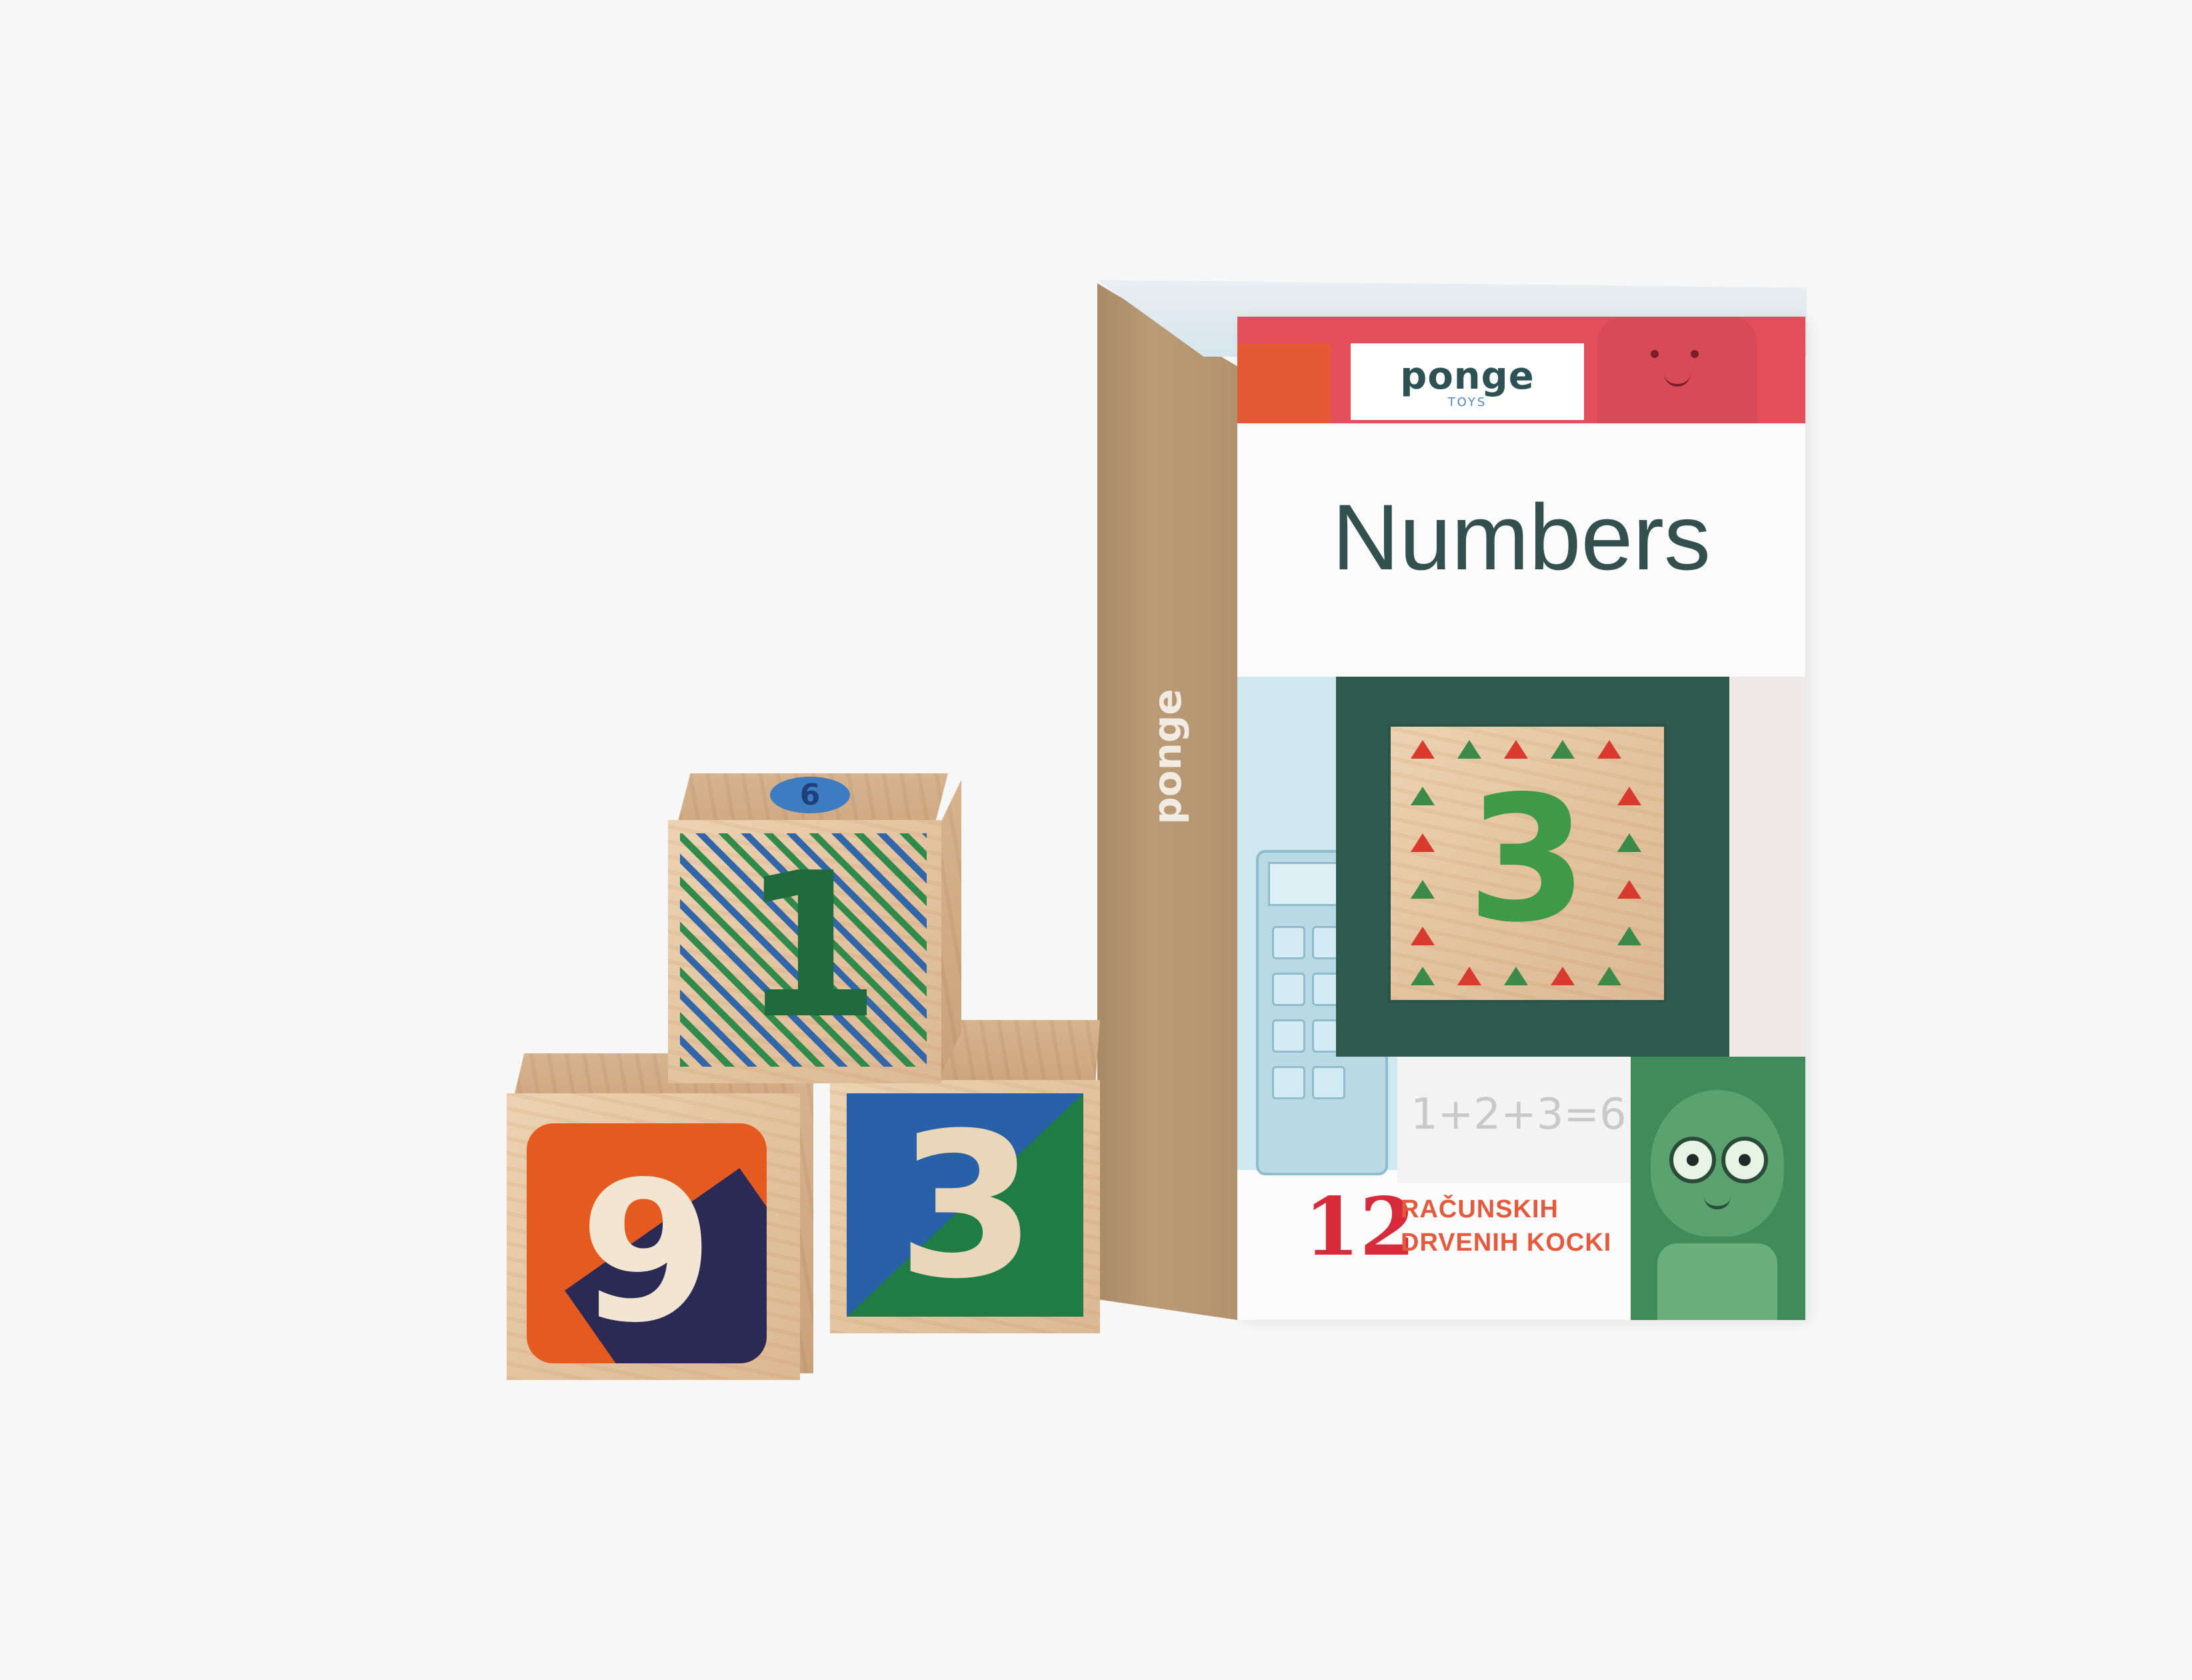 This screenshot has height=1680, width=2192. I want to click on cube-1-side, so click(951, 926).